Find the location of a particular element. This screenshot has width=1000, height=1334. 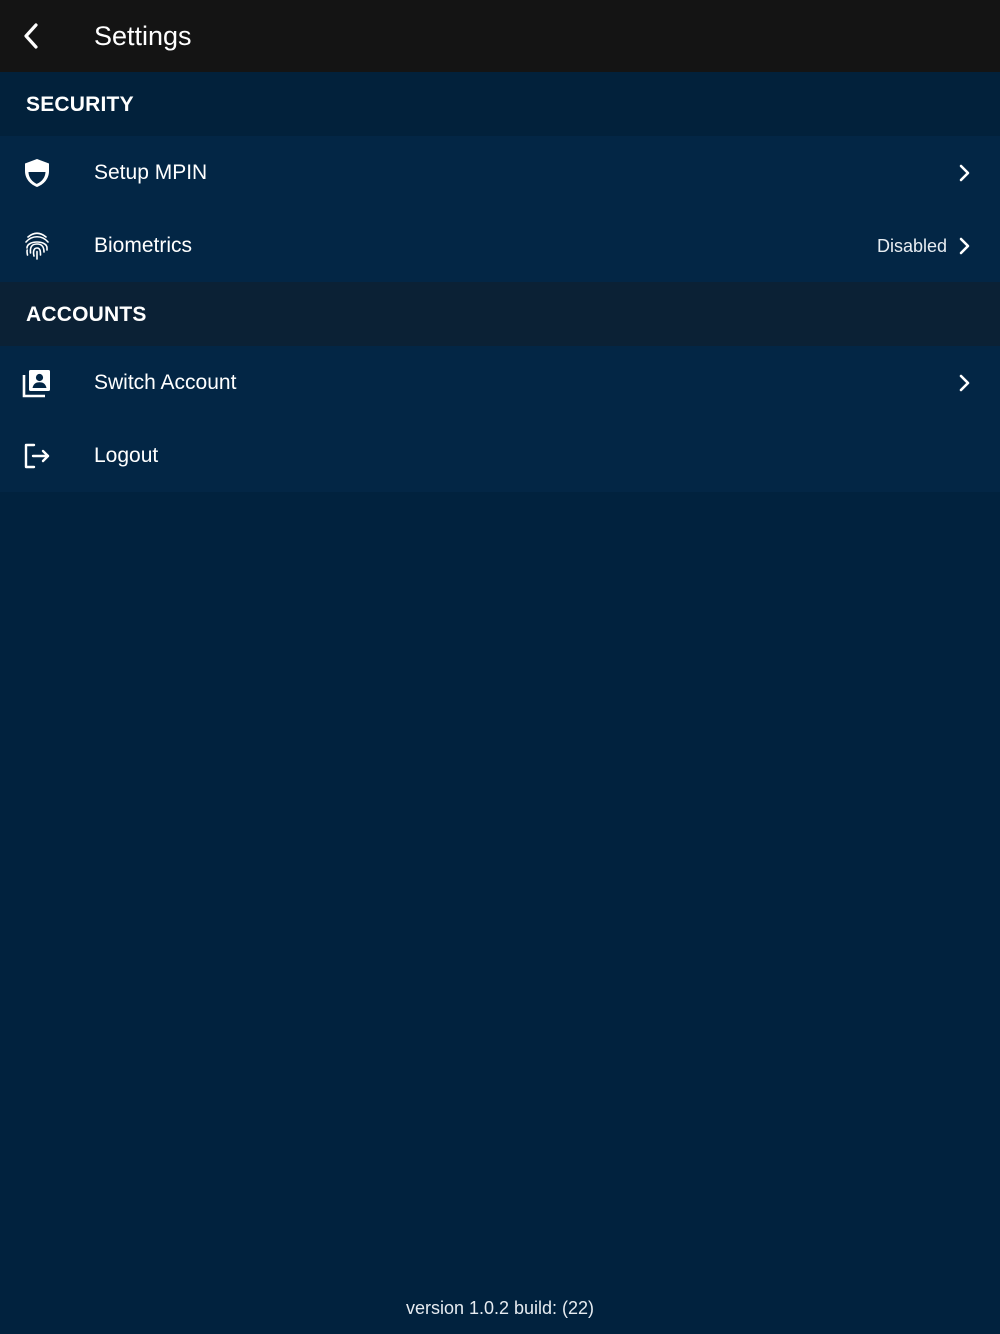

setup-mpin-label: Setup MPIN is located at coordinates (151, 172).